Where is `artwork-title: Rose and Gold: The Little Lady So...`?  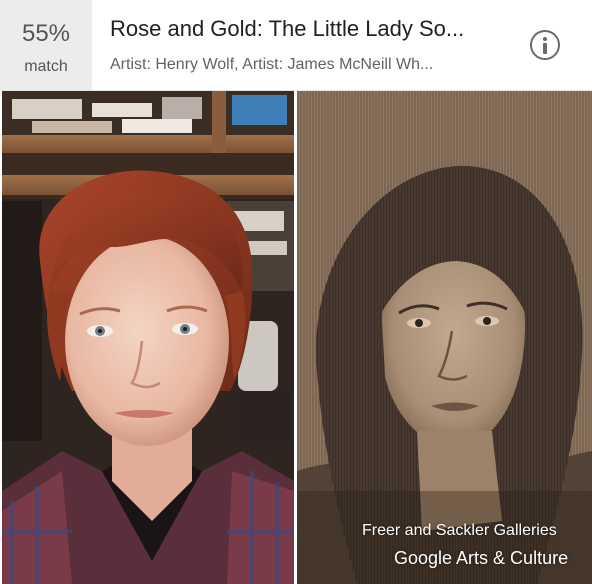
artwork-title: Rose and Gold: The Little Lady So... is located at coordinates (310, 29).